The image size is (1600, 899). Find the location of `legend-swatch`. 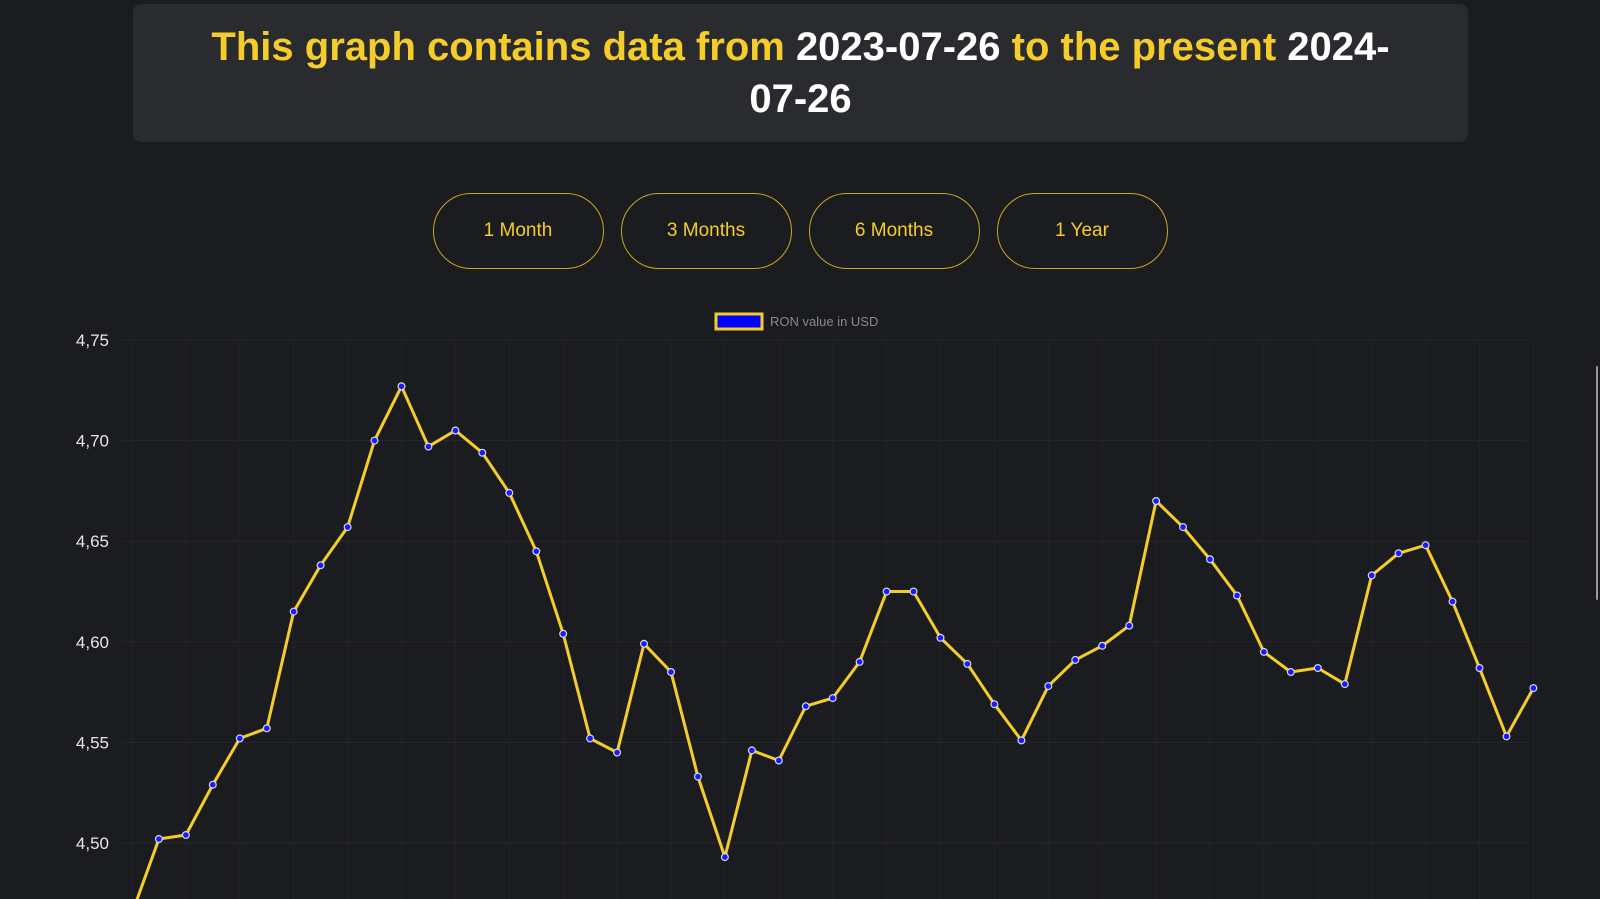

legend-swatch is located at coordinates (739, 321).